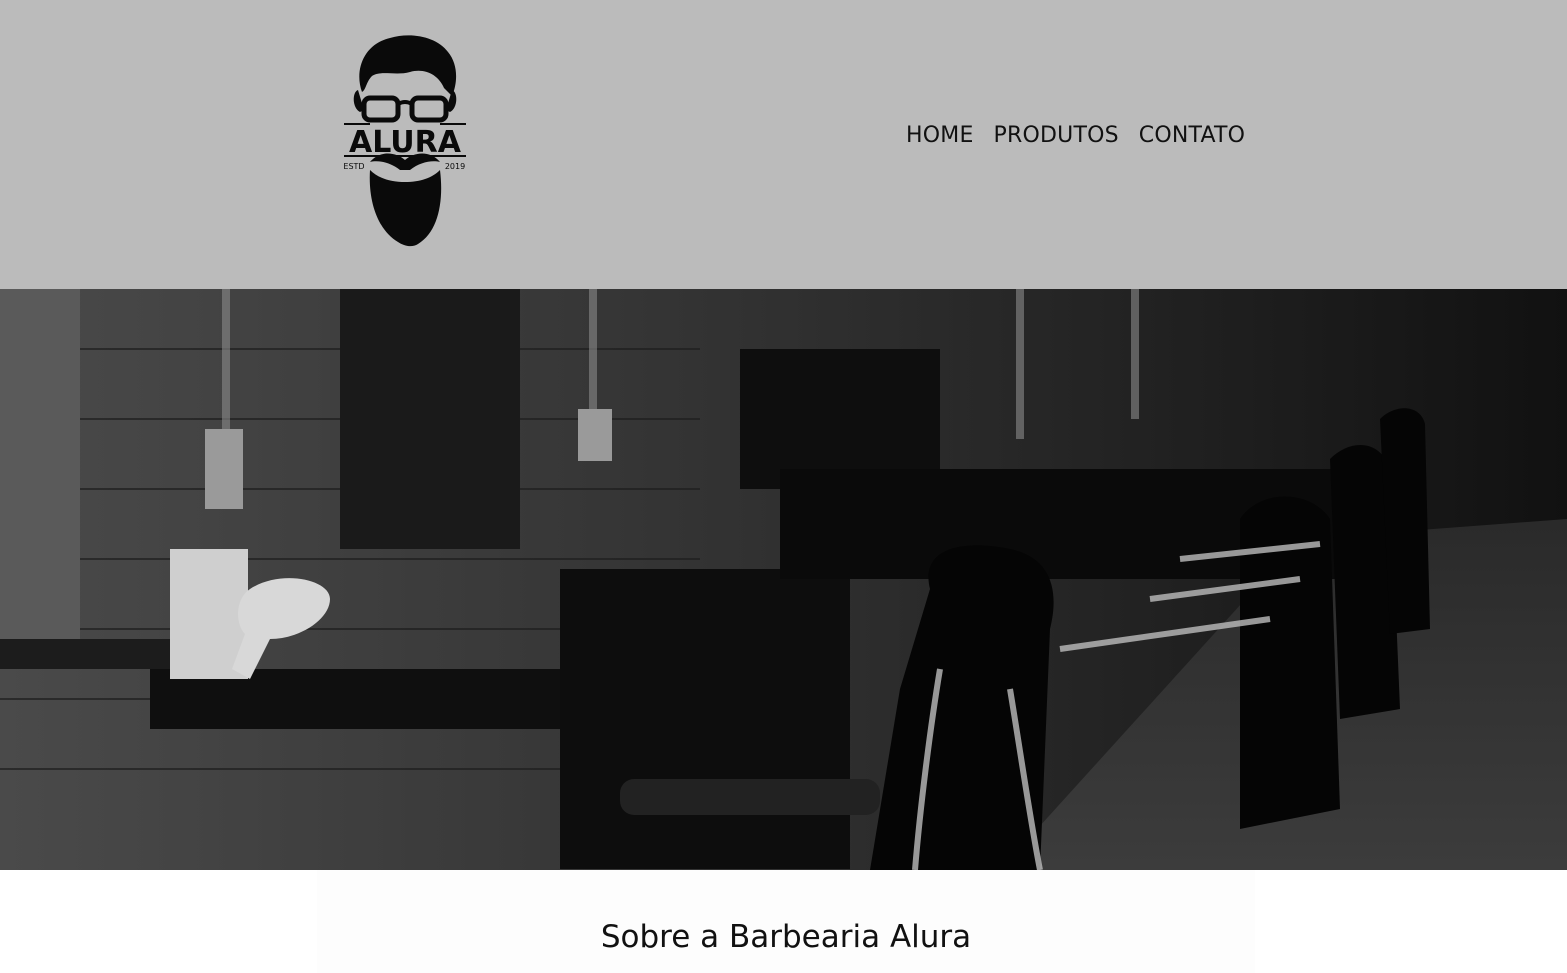  I want to click on nav-home-link: HOME, so click(940, 136).